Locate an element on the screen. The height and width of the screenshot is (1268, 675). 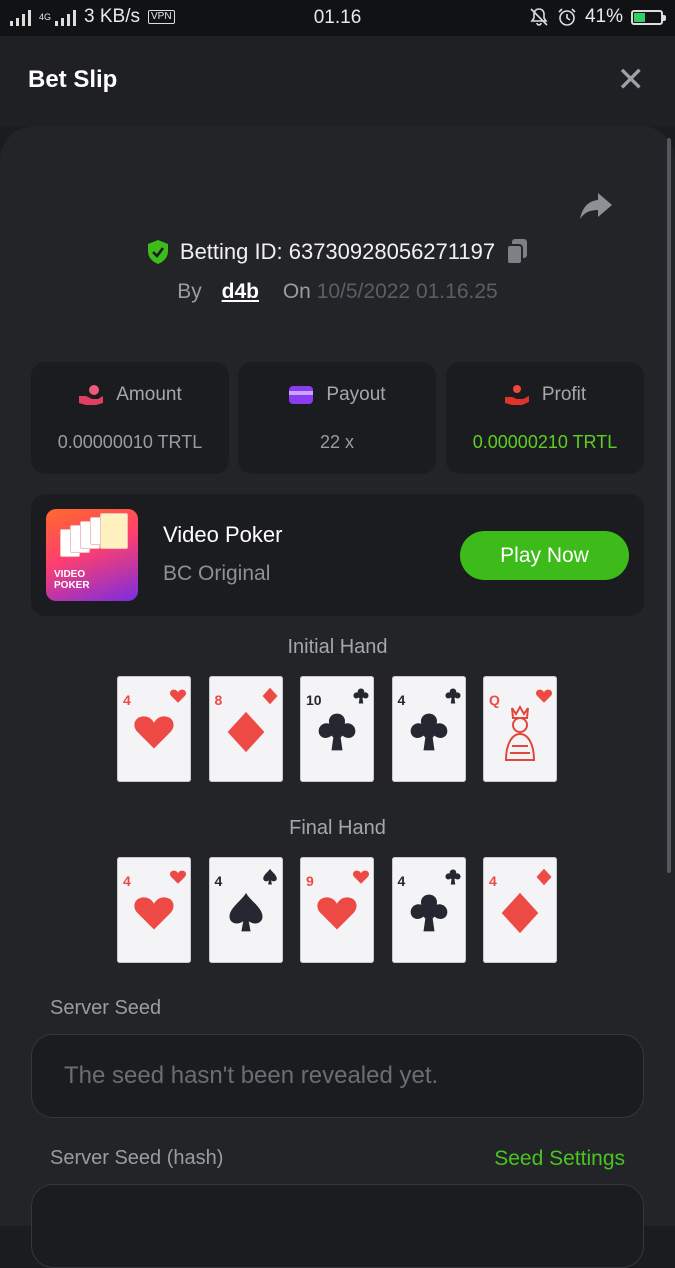
playing-card: Q is located at coordinates (520, 729).